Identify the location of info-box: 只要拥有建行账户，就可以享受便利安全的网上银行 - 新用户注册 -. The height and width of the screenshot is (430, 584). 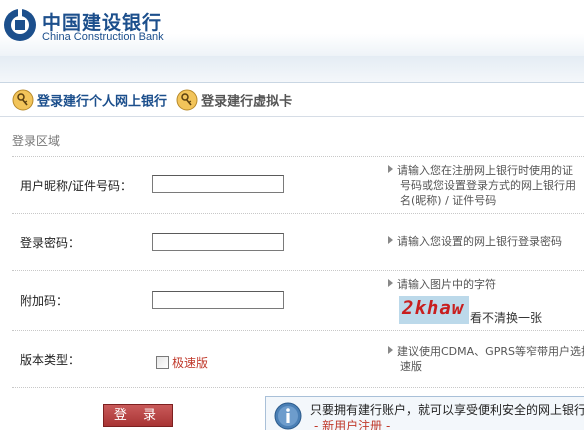
(424, 413).